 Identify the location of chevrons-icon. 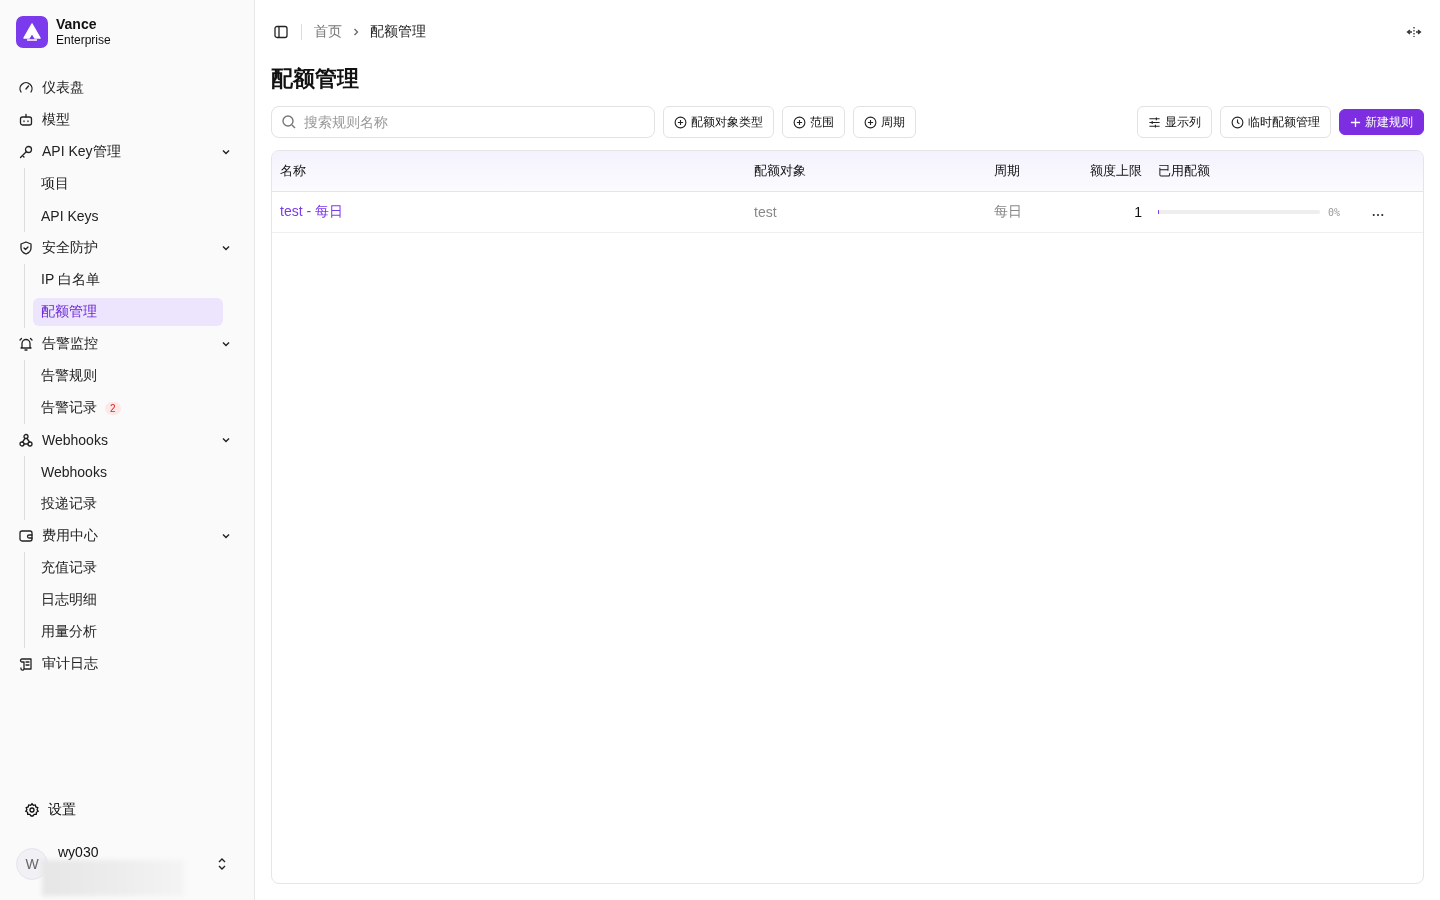
(222, 864).